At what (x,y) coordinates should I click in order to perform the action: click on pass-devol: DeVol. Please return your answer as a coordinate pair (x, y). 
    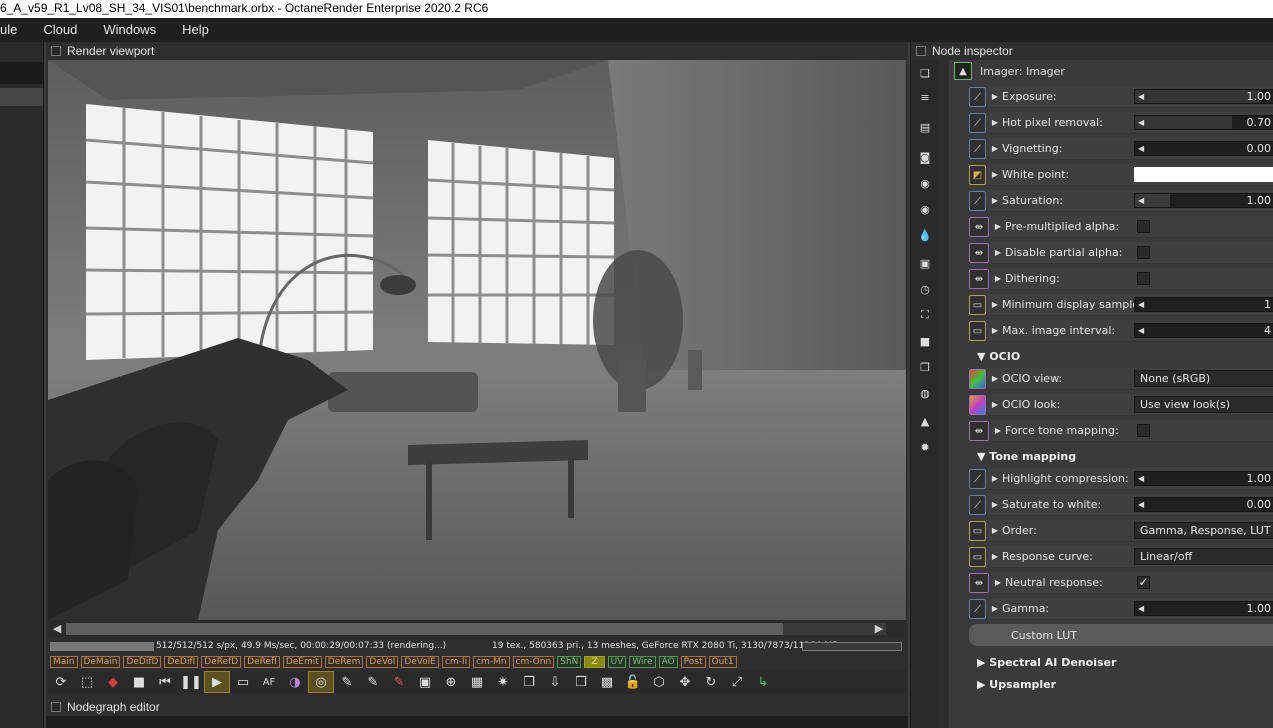
    Looking at the image, I should click on (382, 662).